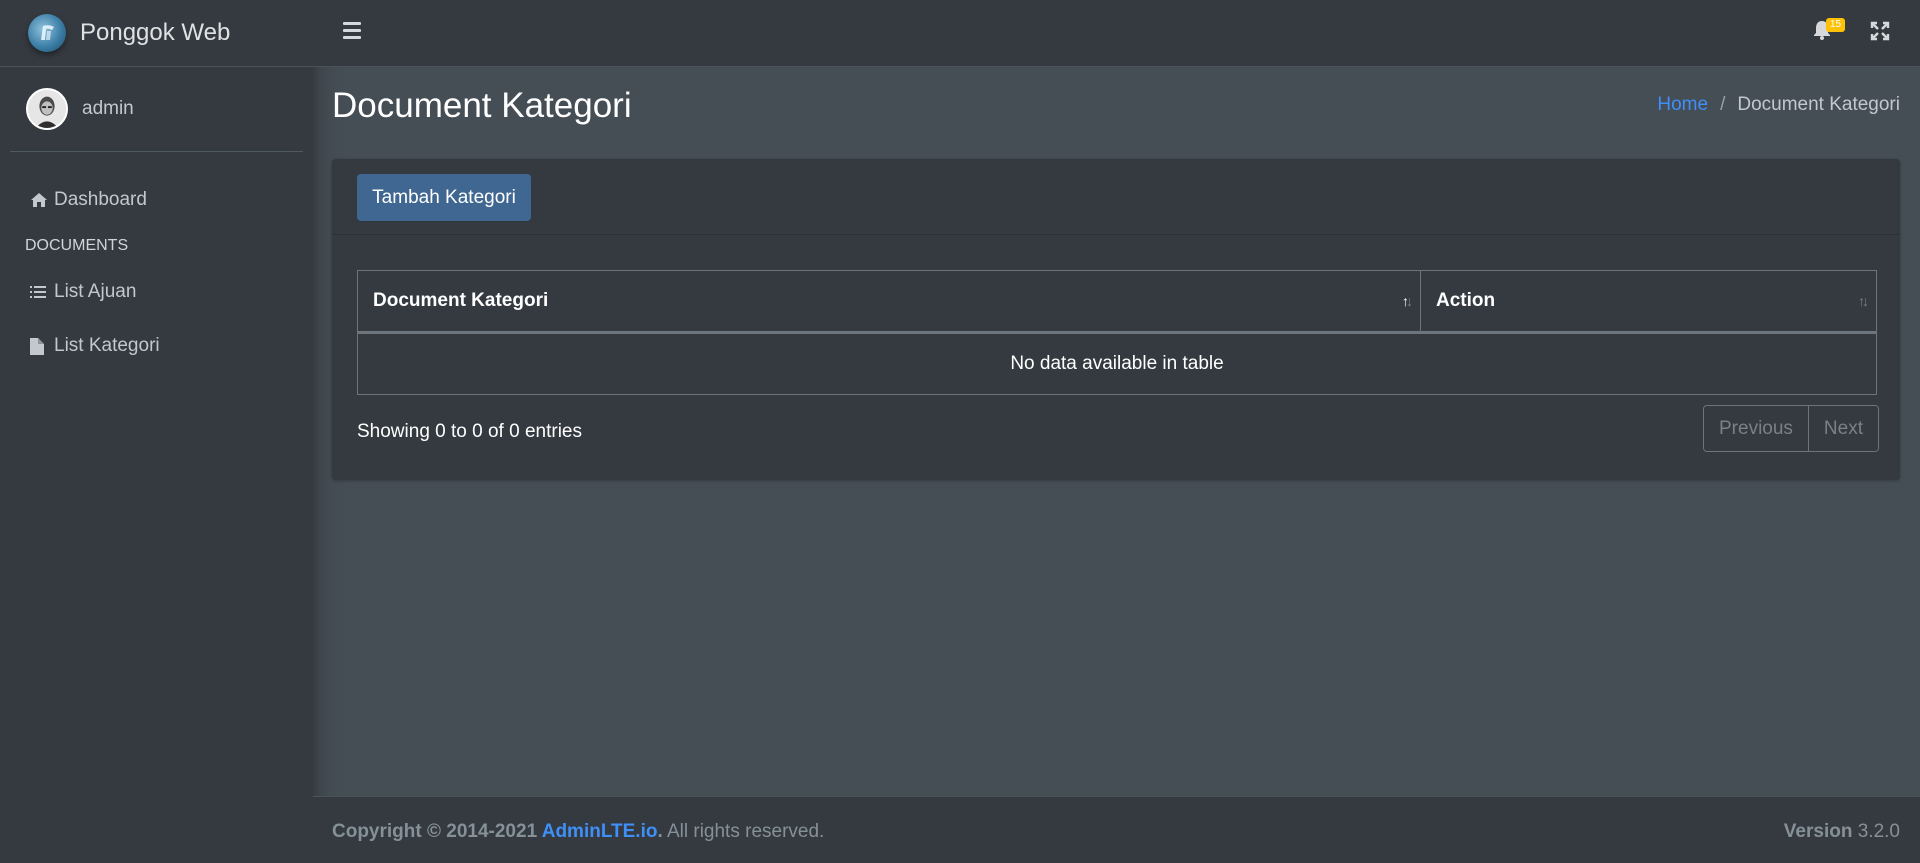 This screenshot has width=1920, height=863. What do you see at coordinates (482, 105) in the screenshot?
I see `page-title: Document Kategori` at bounding box center [482, 105].